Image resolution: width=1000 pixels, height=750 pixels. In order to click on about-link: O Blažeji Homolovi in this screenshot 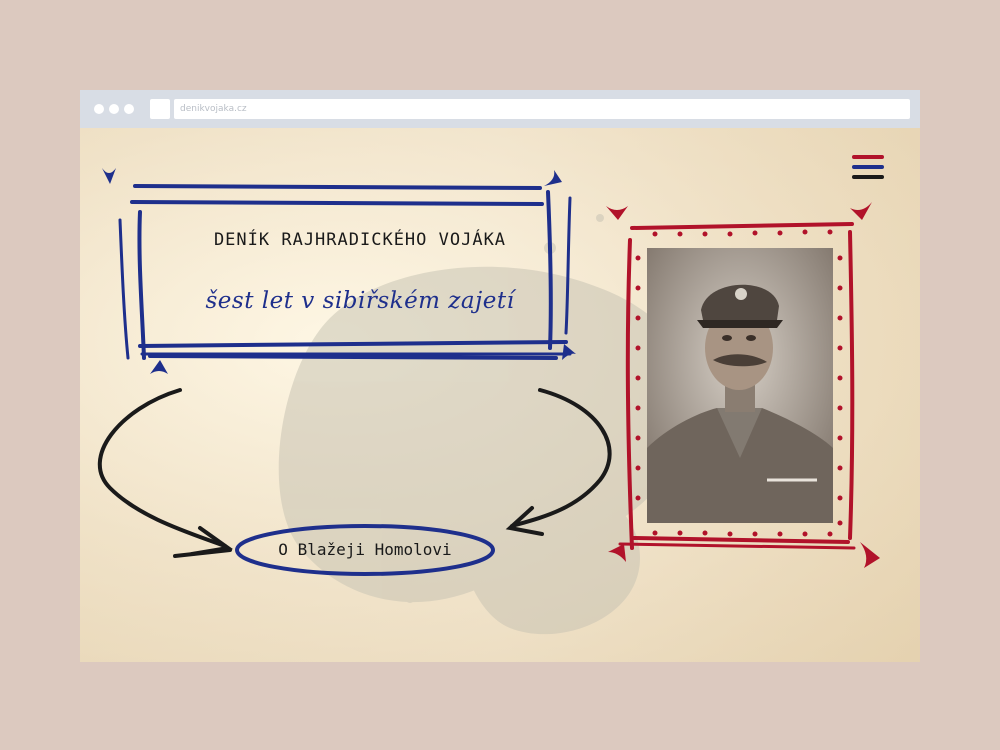, I will do `click(365, 550)`.